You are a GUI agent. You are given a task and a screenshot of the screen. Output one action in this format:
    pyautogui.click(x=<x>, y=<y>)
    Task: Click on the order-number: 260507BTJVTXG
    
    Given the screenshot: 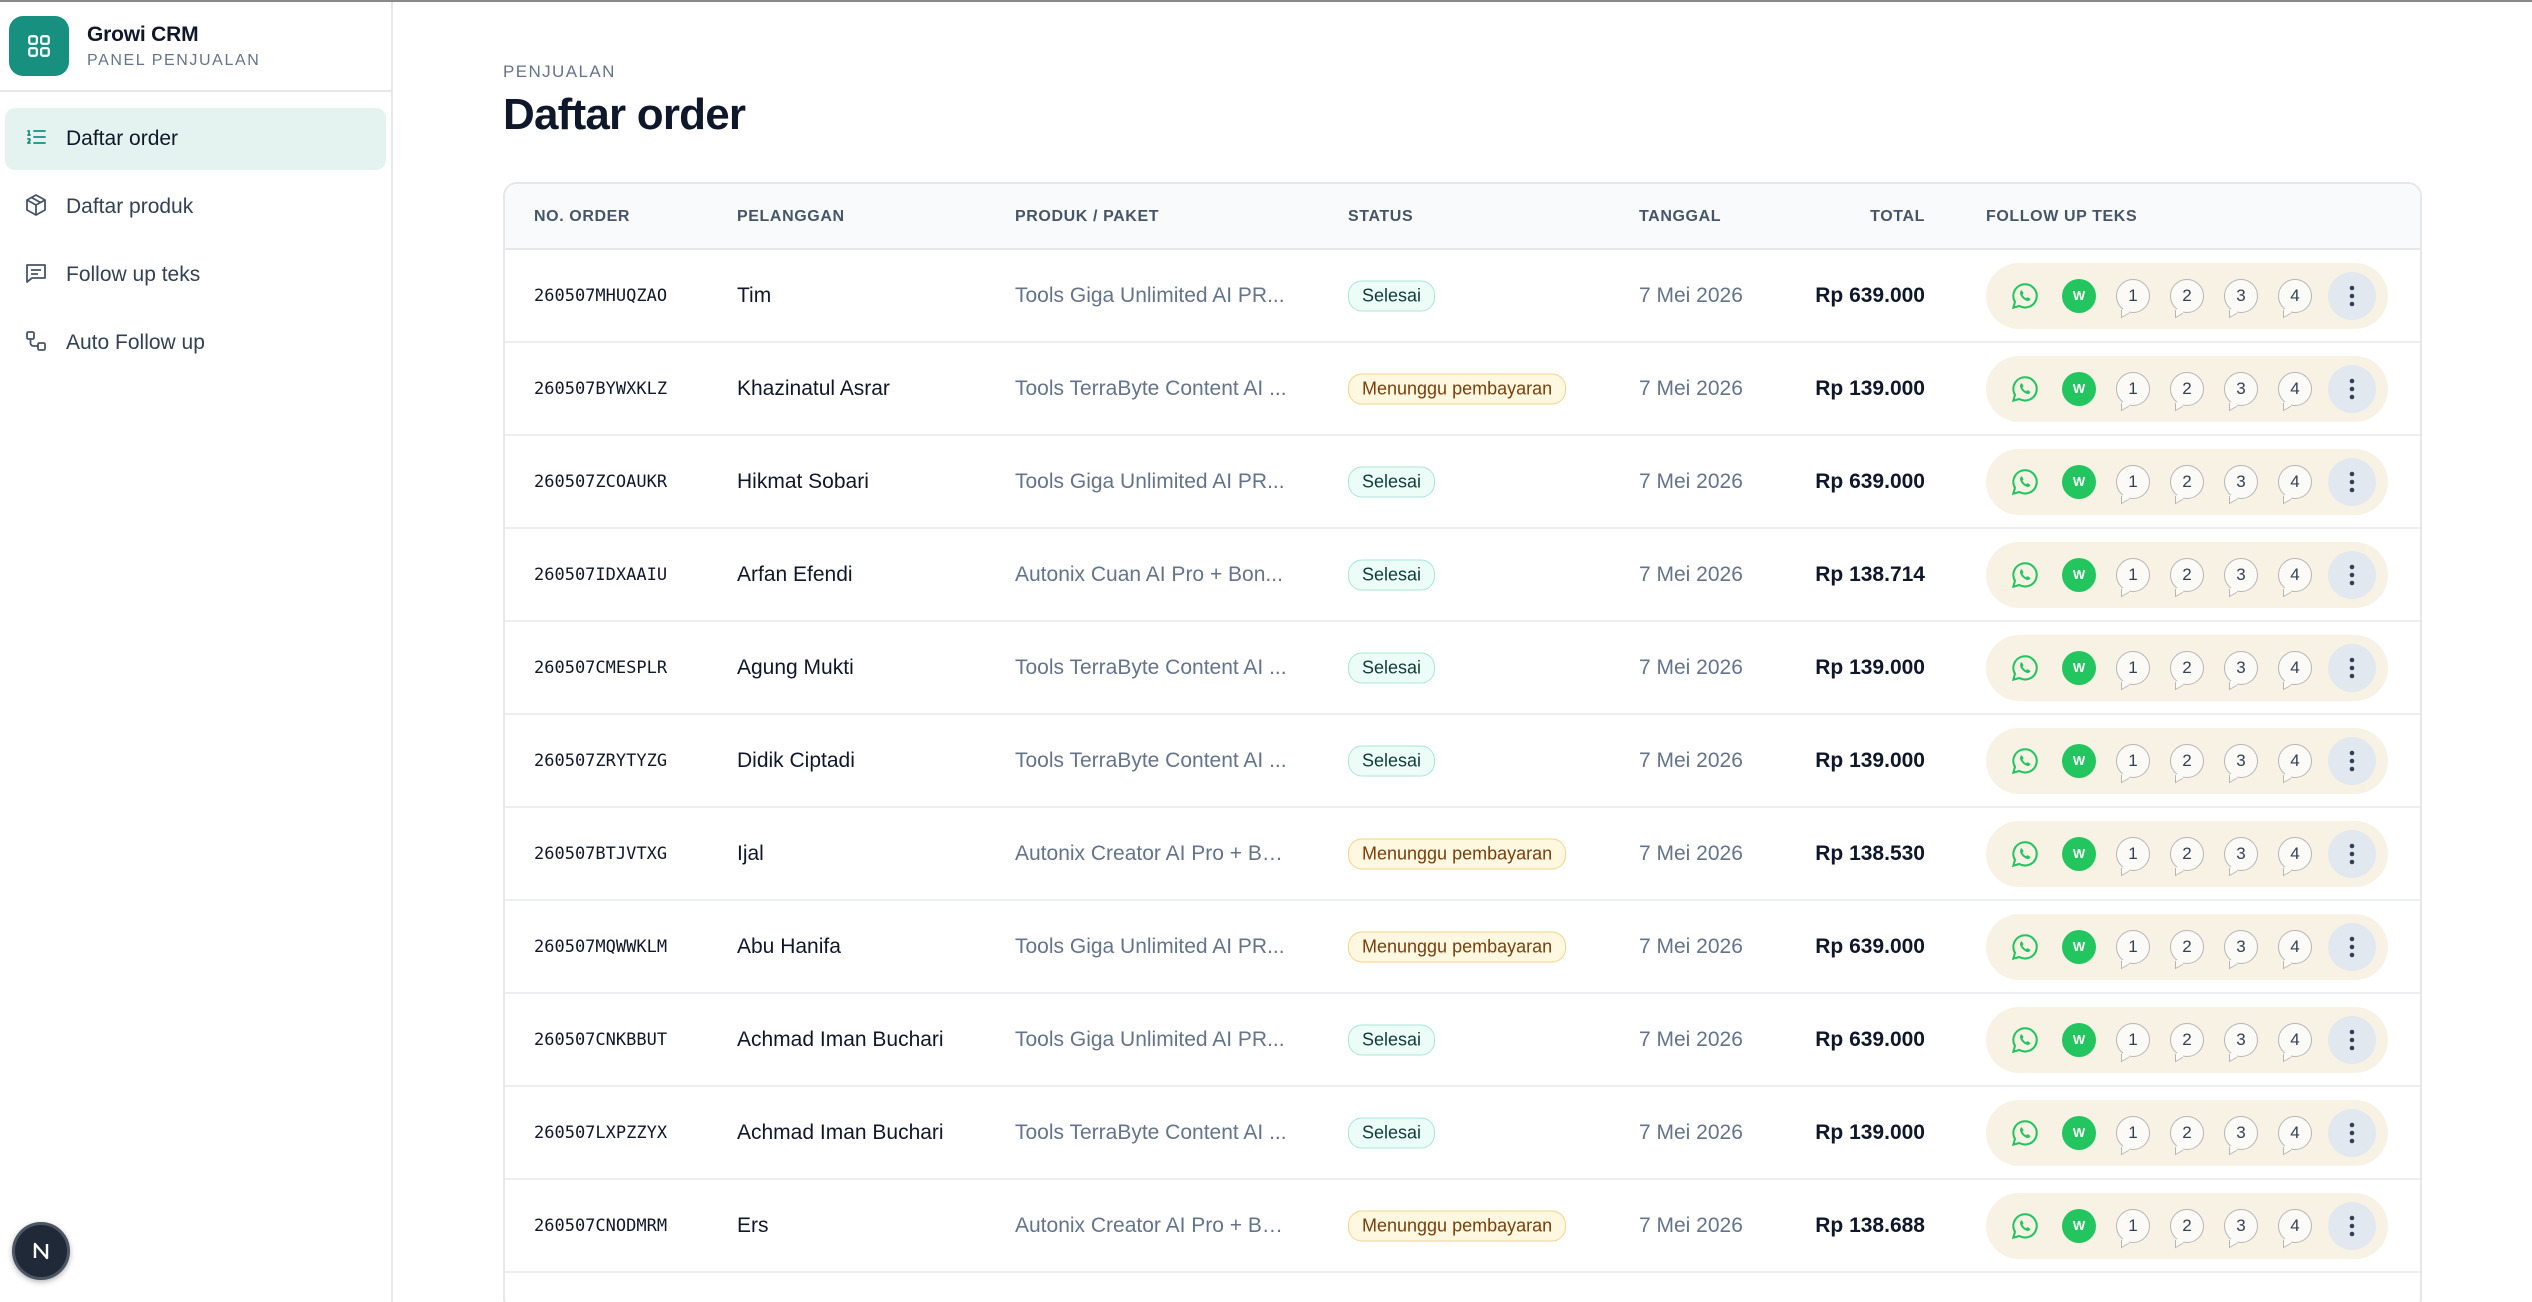 What is the action you would take?
    pyautogui.click(x=600, y=854)
    